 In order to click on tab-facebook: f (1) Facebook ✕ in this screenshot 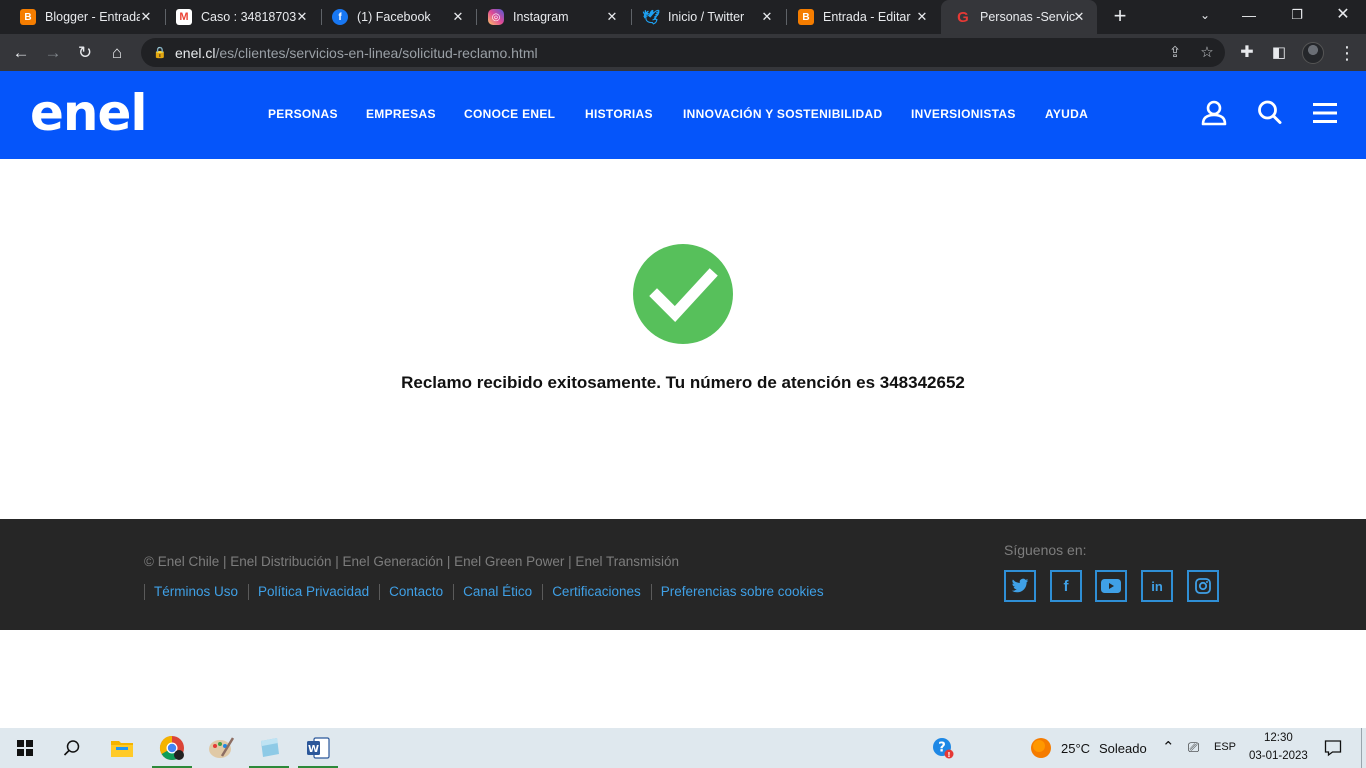, I will do `click(397, 17)`.